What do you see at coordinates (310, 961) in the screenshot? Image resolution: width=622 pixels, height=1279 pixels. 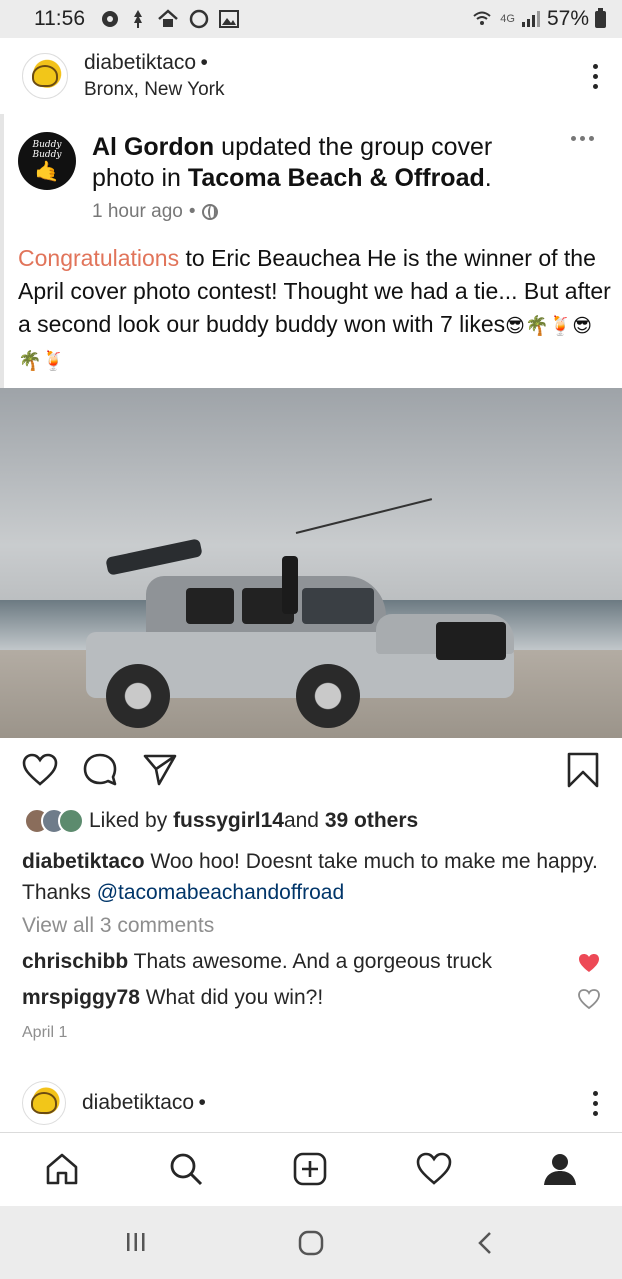 I see `comment-text: Thats awesome. And a gorgeous truck` at bounding box center [310, 961].